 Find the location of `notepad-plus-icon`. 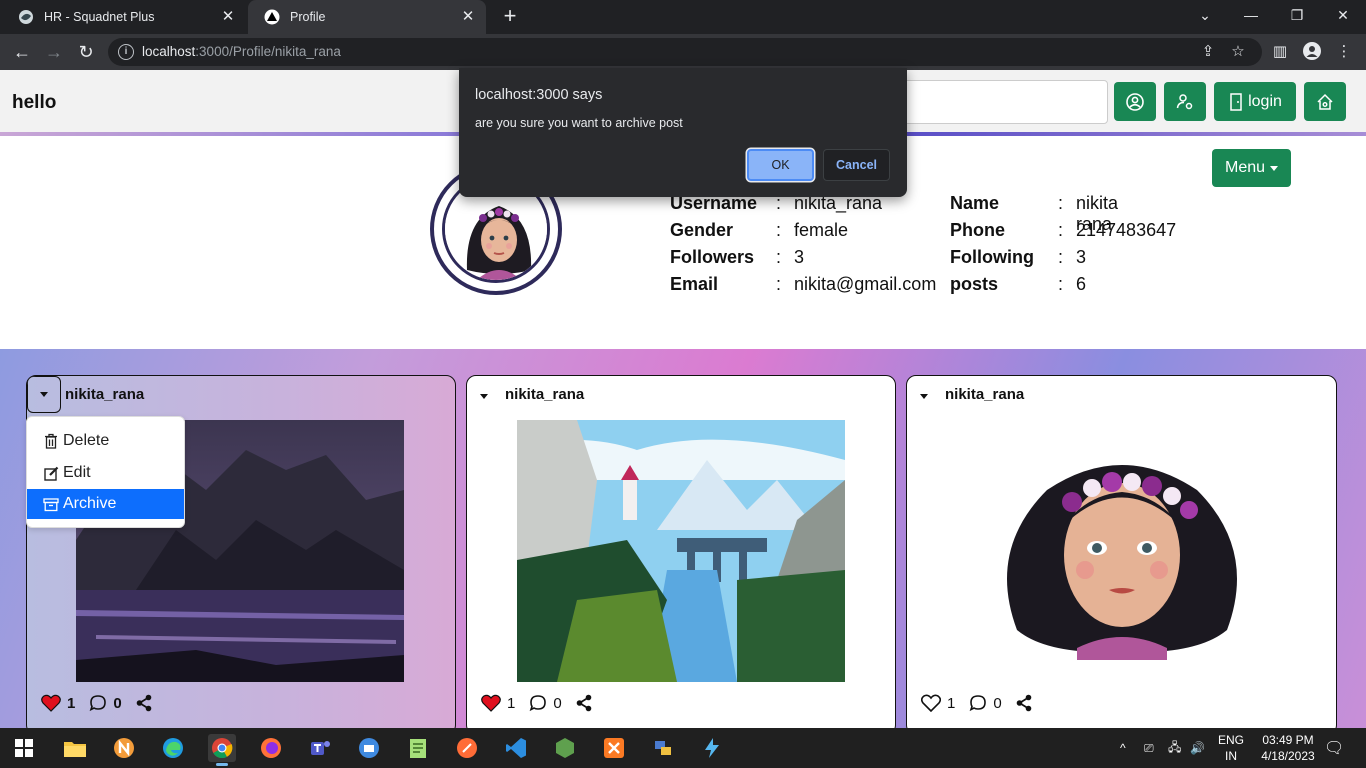

notepad-plus-icon is located at coordinates (418, 748).